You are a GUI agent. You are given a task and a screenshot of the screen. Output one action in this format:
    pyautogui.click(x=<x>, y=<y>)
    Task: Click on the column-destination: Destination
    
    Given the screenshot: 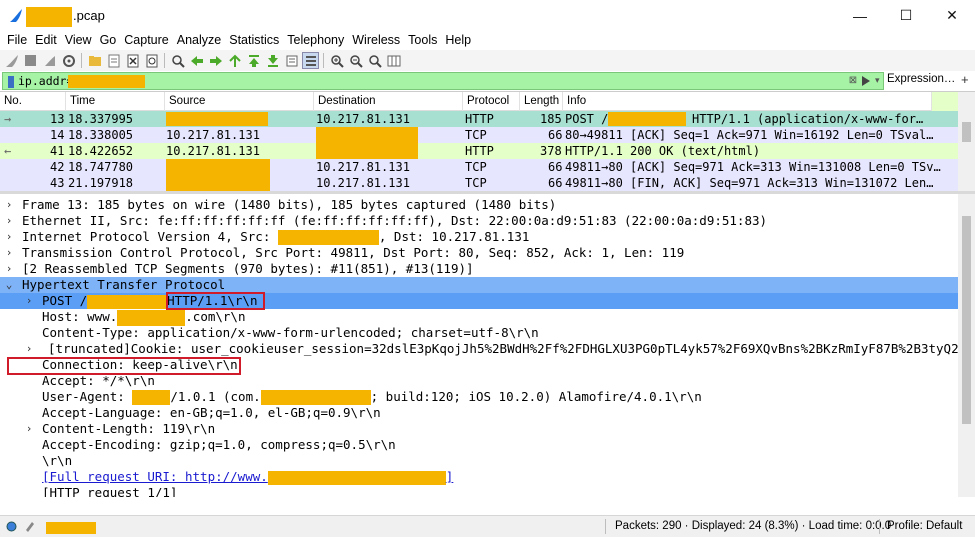 What is the action you would take?
    pyautogui.click(x=388, y=101)
    